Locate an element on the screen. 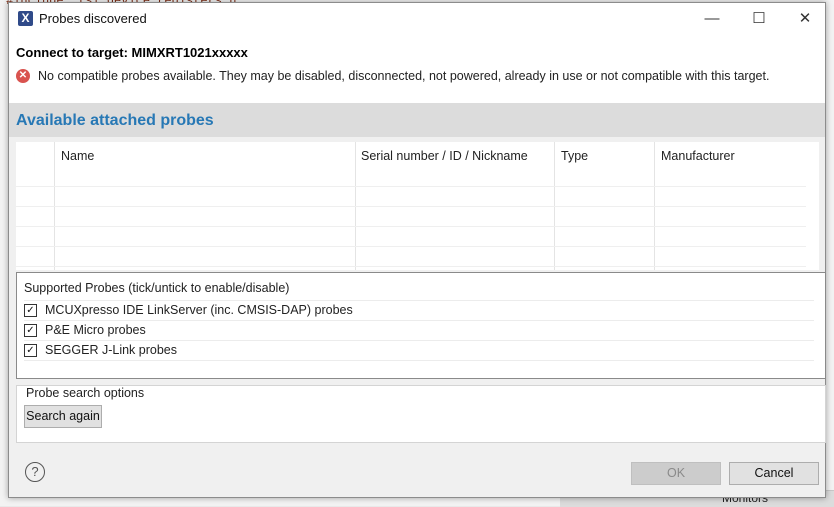 The height and width of the screenshot is (507, 834). column-header-manufacturer: Manufacturer is located at coordinates (698, 156).